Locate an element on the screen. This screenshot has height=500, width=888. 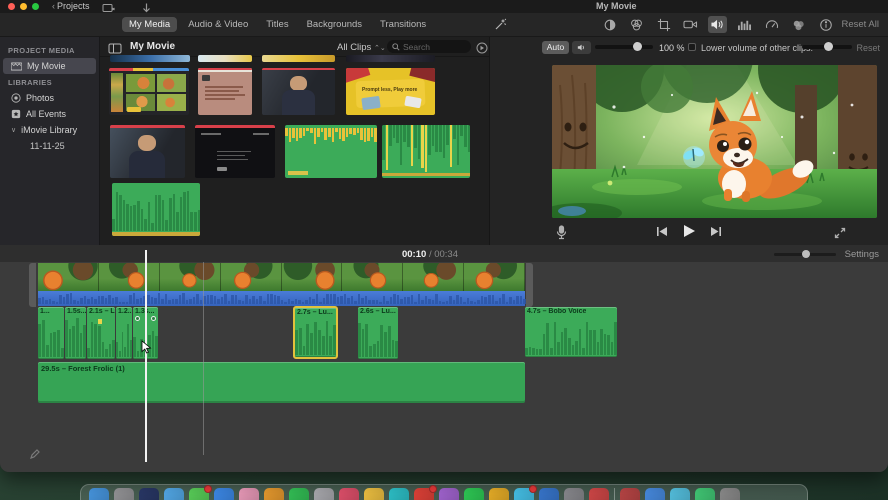
skip-back-icon is located at coordinates (662, 233).